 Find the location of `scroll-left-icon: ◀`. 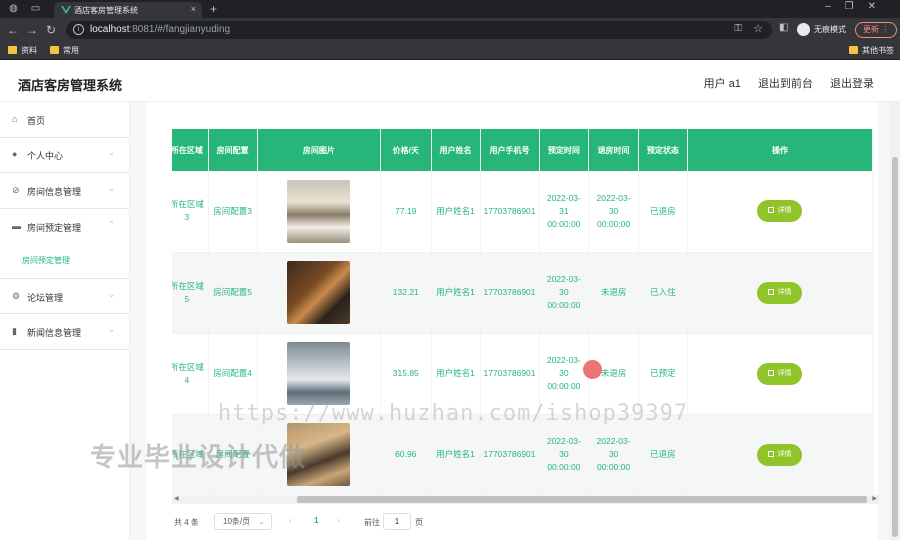

scroll-left-icon: ◀ is located at coordinates (176, 498).